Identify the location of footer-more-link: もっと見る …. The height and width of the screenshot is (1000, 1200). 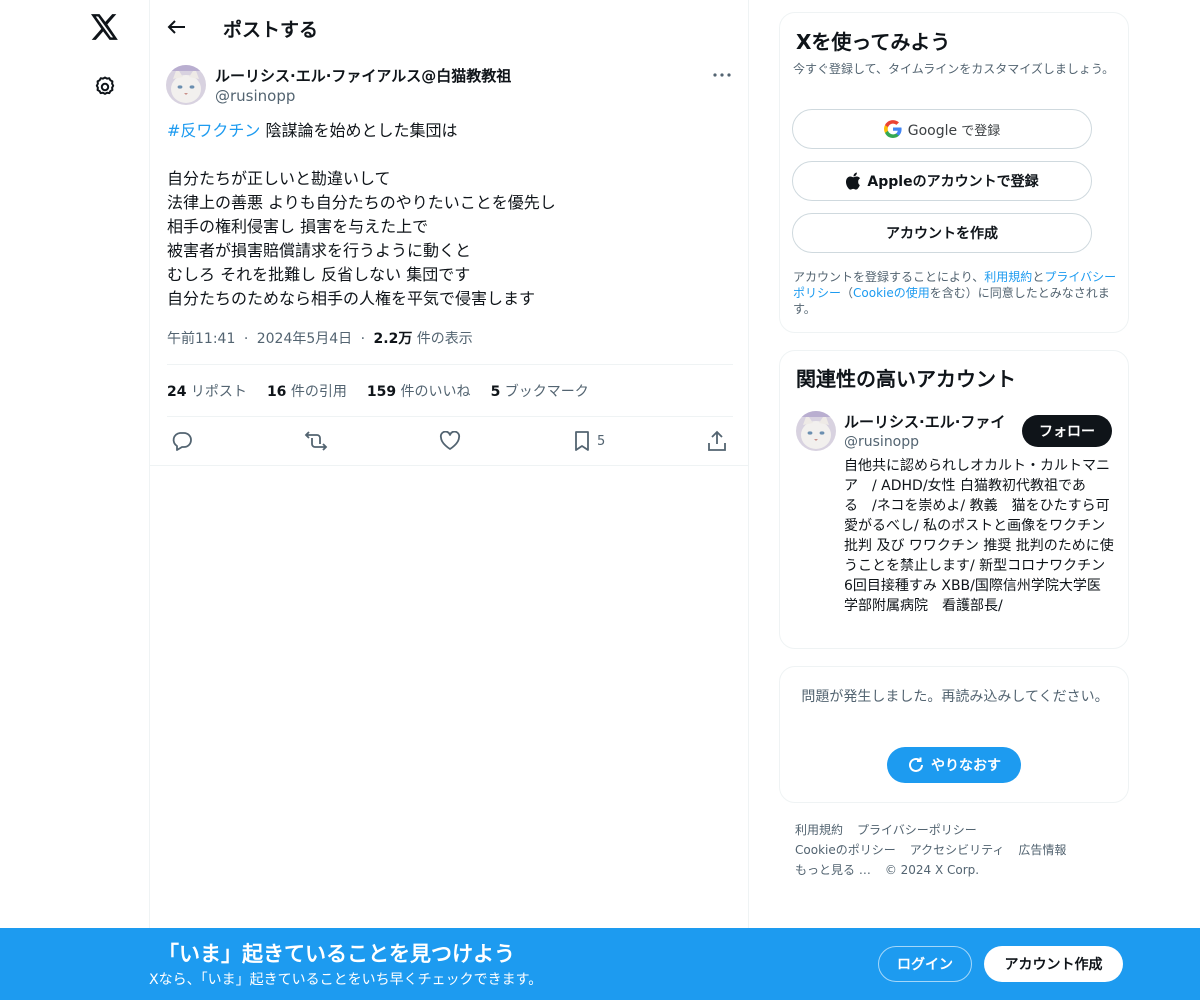
(833, 870).